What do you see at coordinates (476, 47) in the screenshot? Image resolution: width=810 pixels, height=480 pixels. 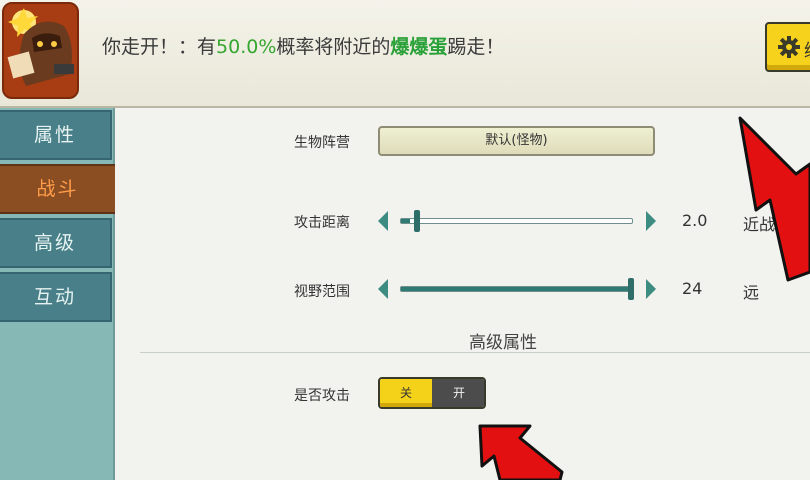 I see `desc-suffix: 踢走！` at bounding box center [476, 47].